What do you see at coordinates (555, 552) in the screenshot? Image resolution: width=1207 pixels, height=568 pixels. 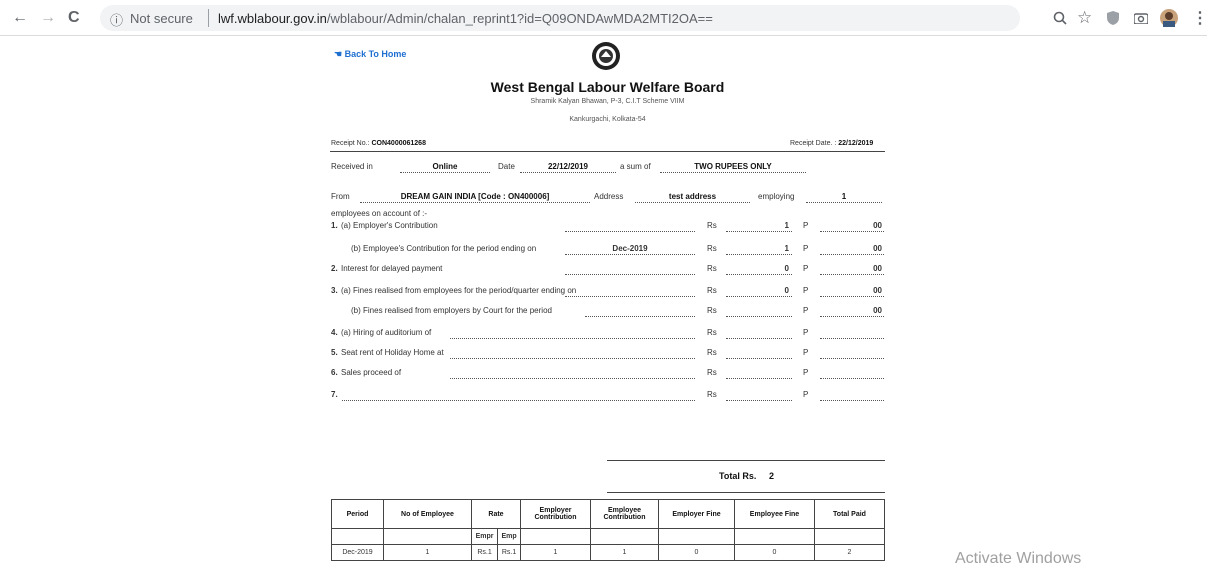 I see `table-cell: 1` at bounding box center [555, 552].